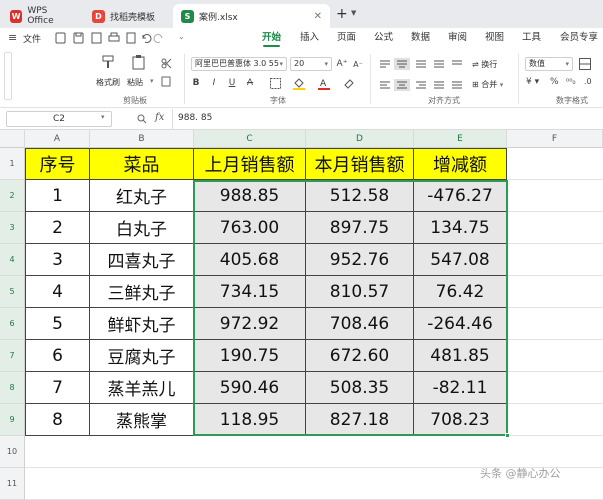  What do you see at coordinates (59, 119) in the screenshot?
I see `name-box: C2` at bounding box center [59, 119].